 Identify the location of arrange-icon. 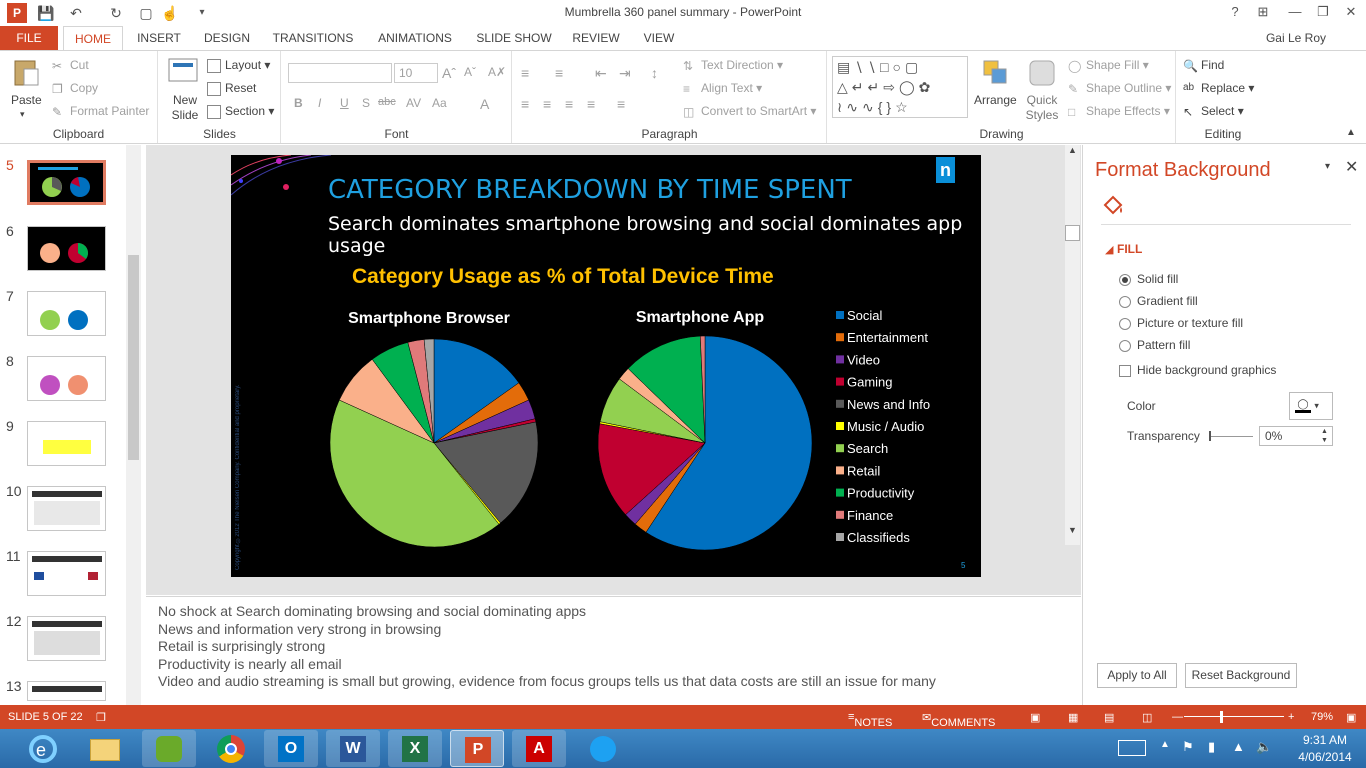
(996, 73).